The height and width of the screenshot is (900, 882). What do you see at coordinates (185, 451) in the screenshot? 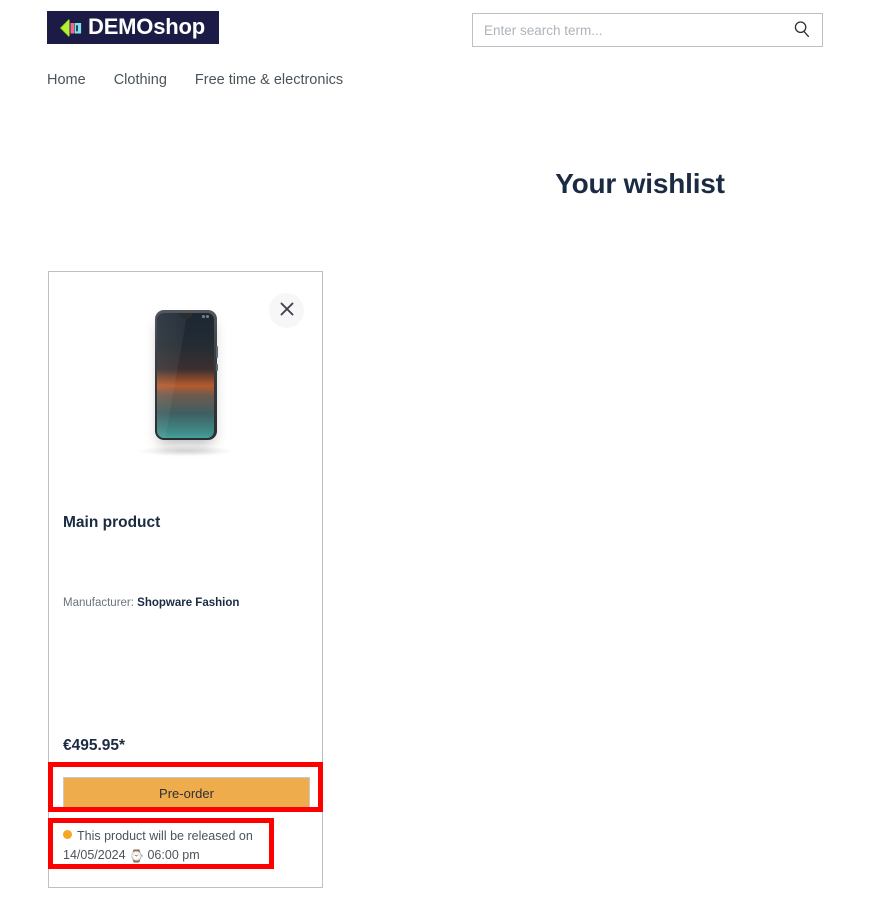
I see `product-image-shadow` at bounding box center [185, 451].